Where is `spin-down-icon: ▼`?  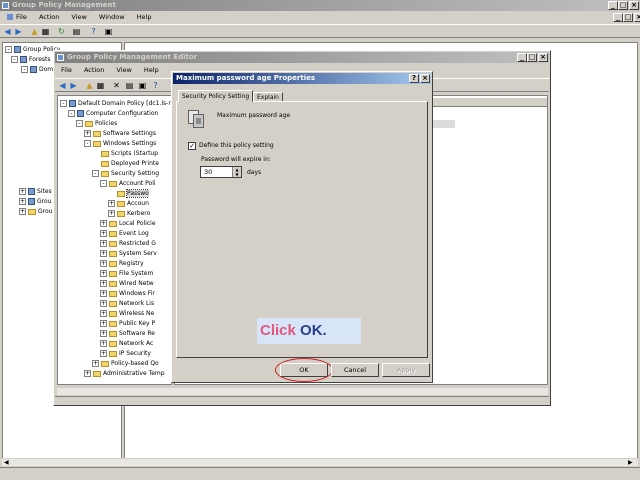
spin-down-icon: ▼ is located at coordinates (236, 174).